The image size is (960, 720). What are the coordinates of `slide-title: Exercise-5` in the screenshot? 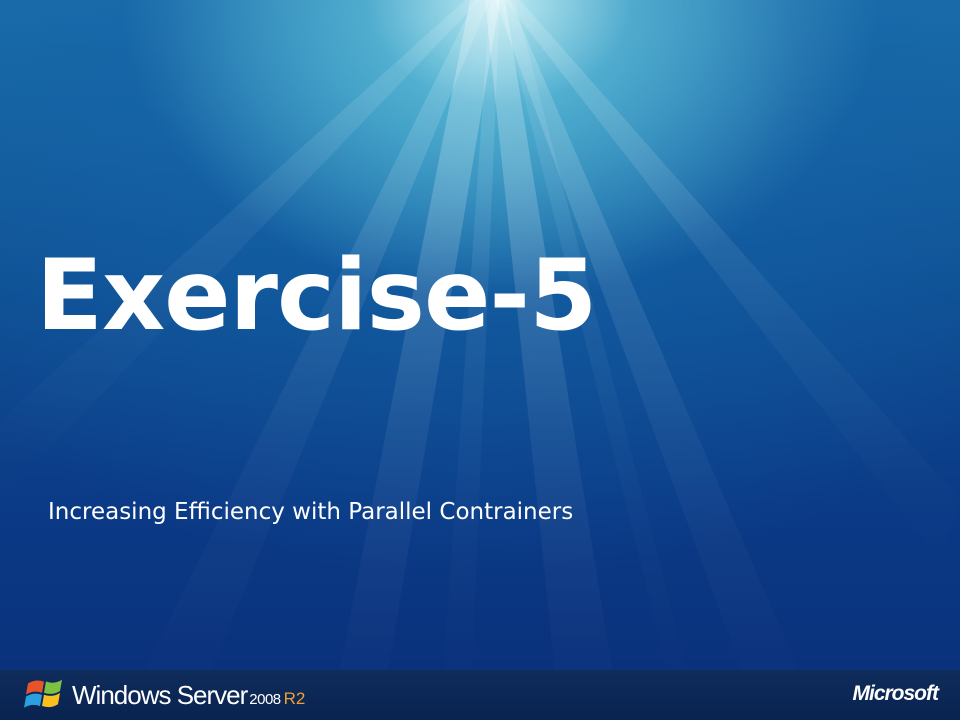 It's located at (316, 296).